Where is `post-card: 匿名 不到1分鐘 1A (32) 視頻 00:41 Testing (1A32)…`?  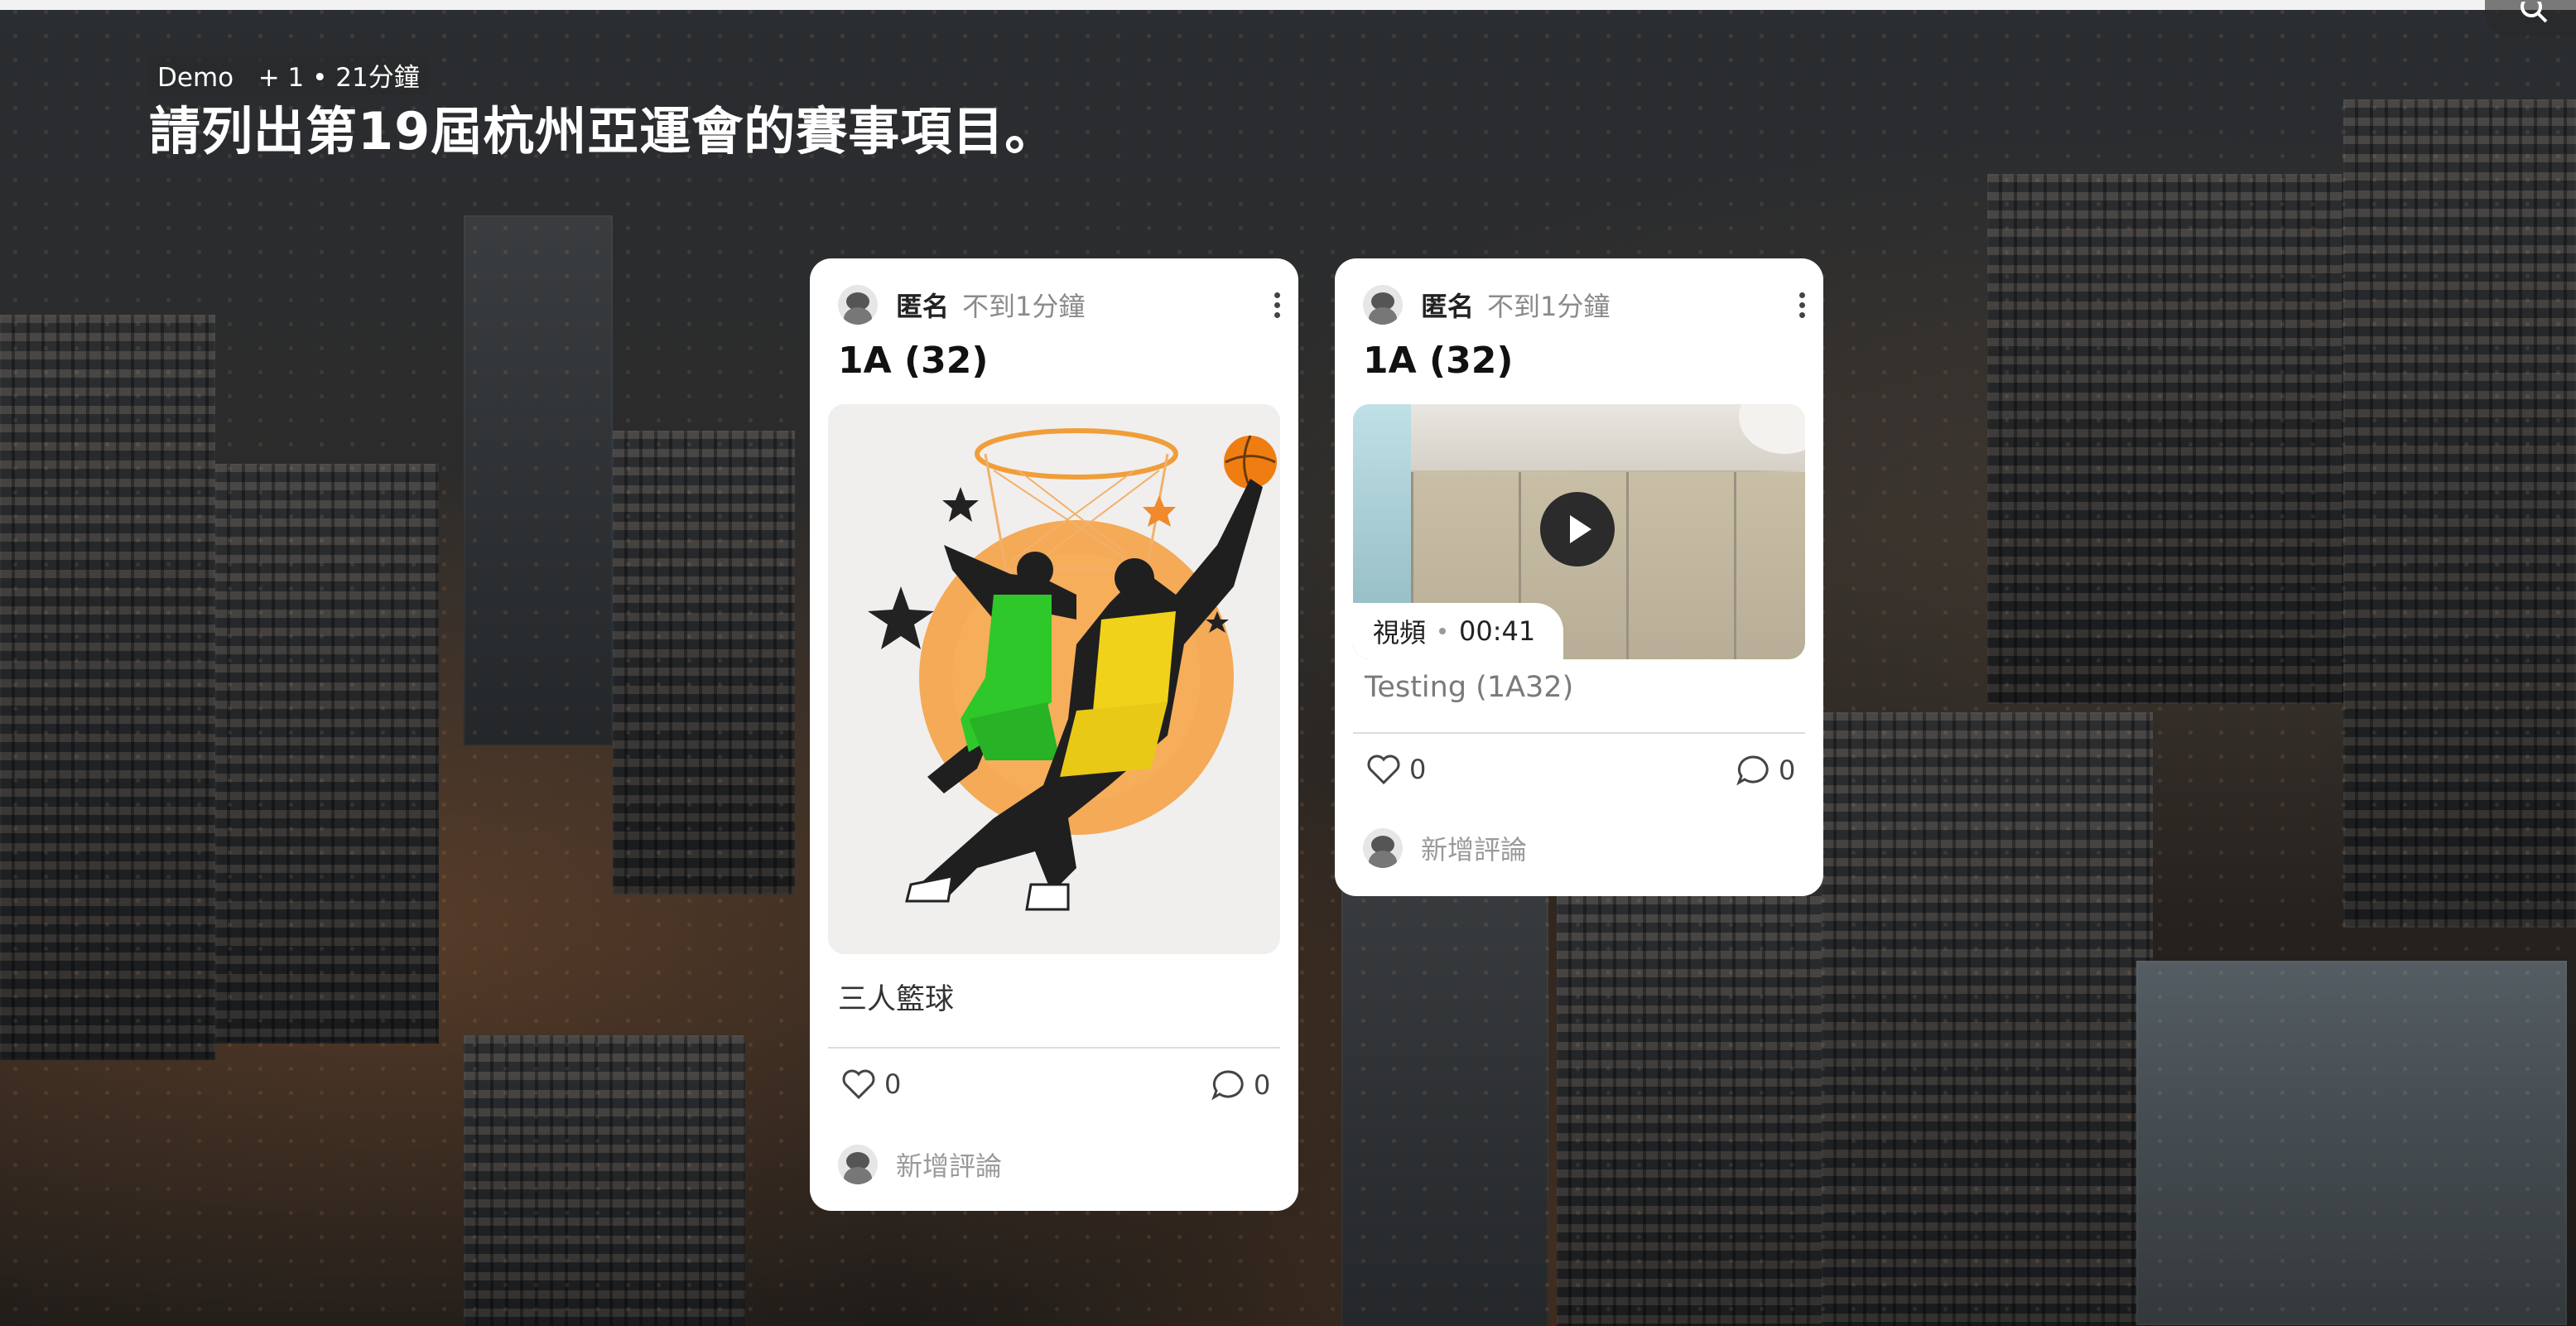 post-card: 匿名 不到1分鐘 1A (32) 視頻 00:41 Testing (1A32)… is located at coordinates (1579, 577).